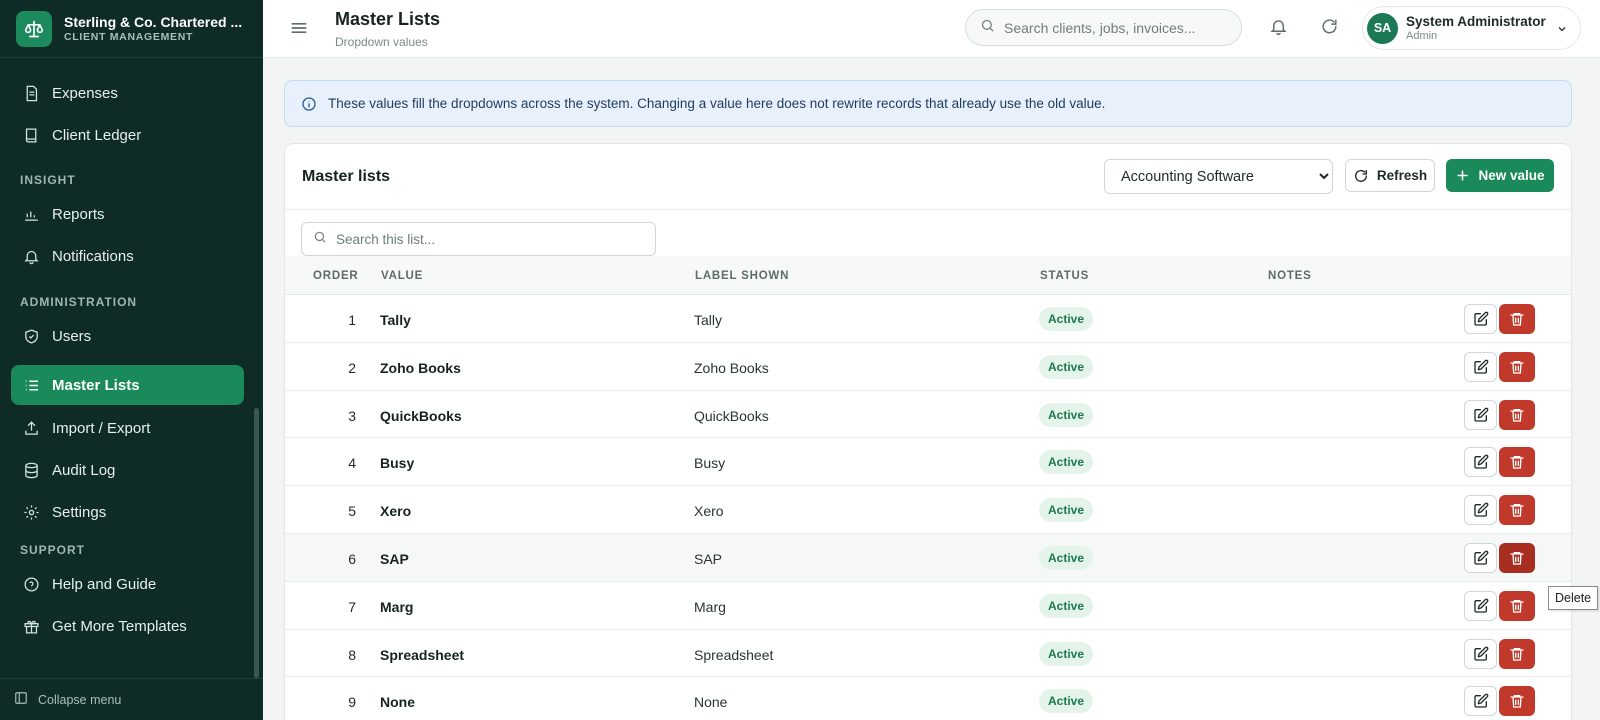 The image size is (1600, 720). What do you see at coordinates (127, 93) in the screenshot?
I see `sidebar-item-expenses: Expenses` at bounding box center [127, 93].